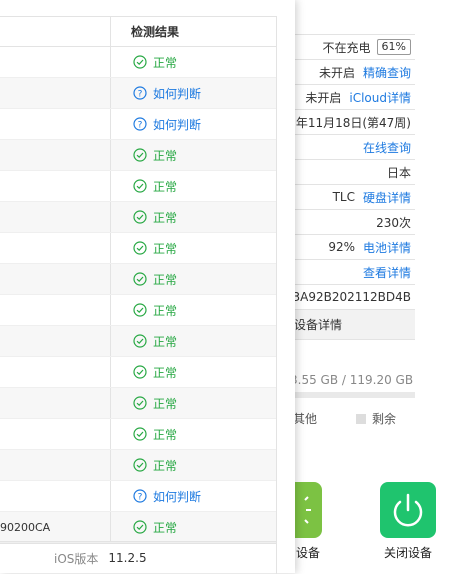 This screenshot has width=455, height=574. What do you see at coordinates (193, 31) in the screenshot?
I see `result-column-header: 检测结果` at bounding box center [193, 31].